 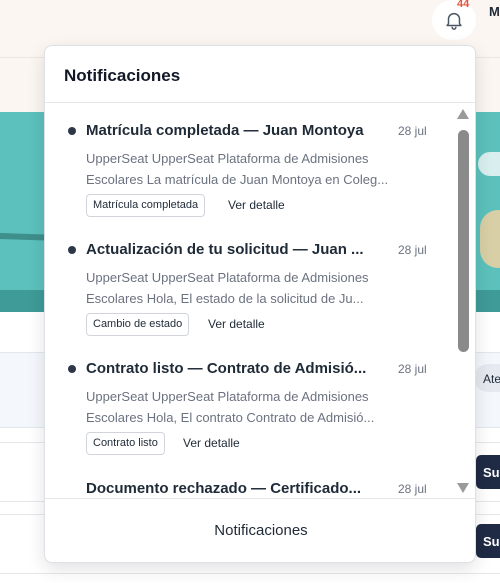 What do you see at coordinates (463, 114) in the screenshot?
I see `scroll-up-arrow-icon` at bounding box center [463, 114].